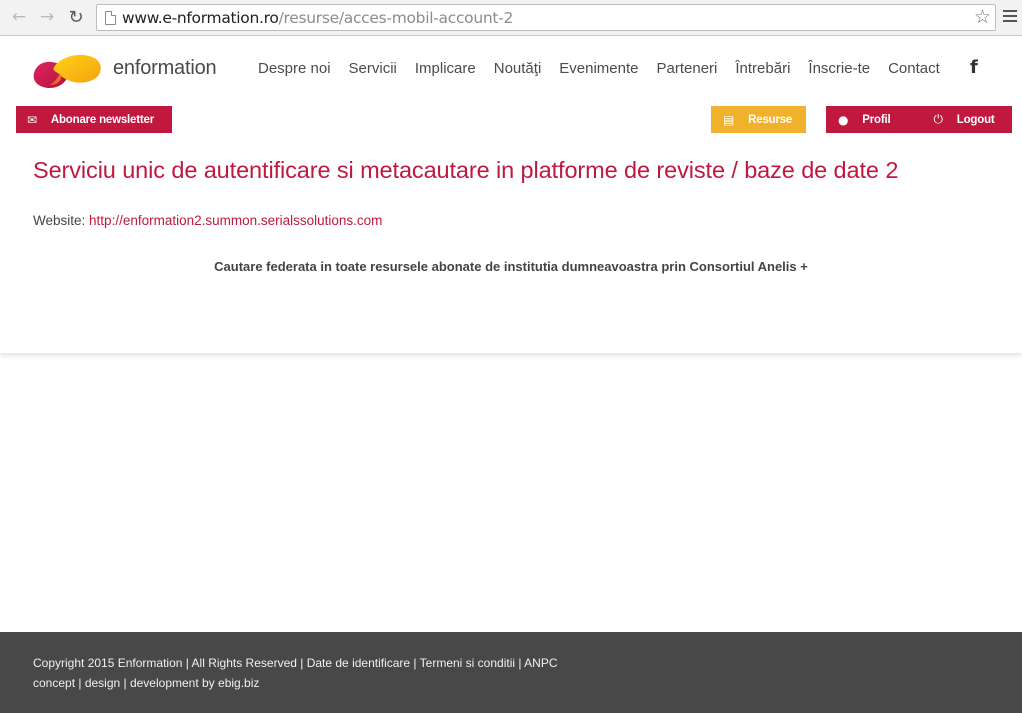 Image resolution: width=1022 pixels, height=713 pixels. Describe the element at coordinates (68, 71) in the screenshot. I see `enformation-logo` at that location.